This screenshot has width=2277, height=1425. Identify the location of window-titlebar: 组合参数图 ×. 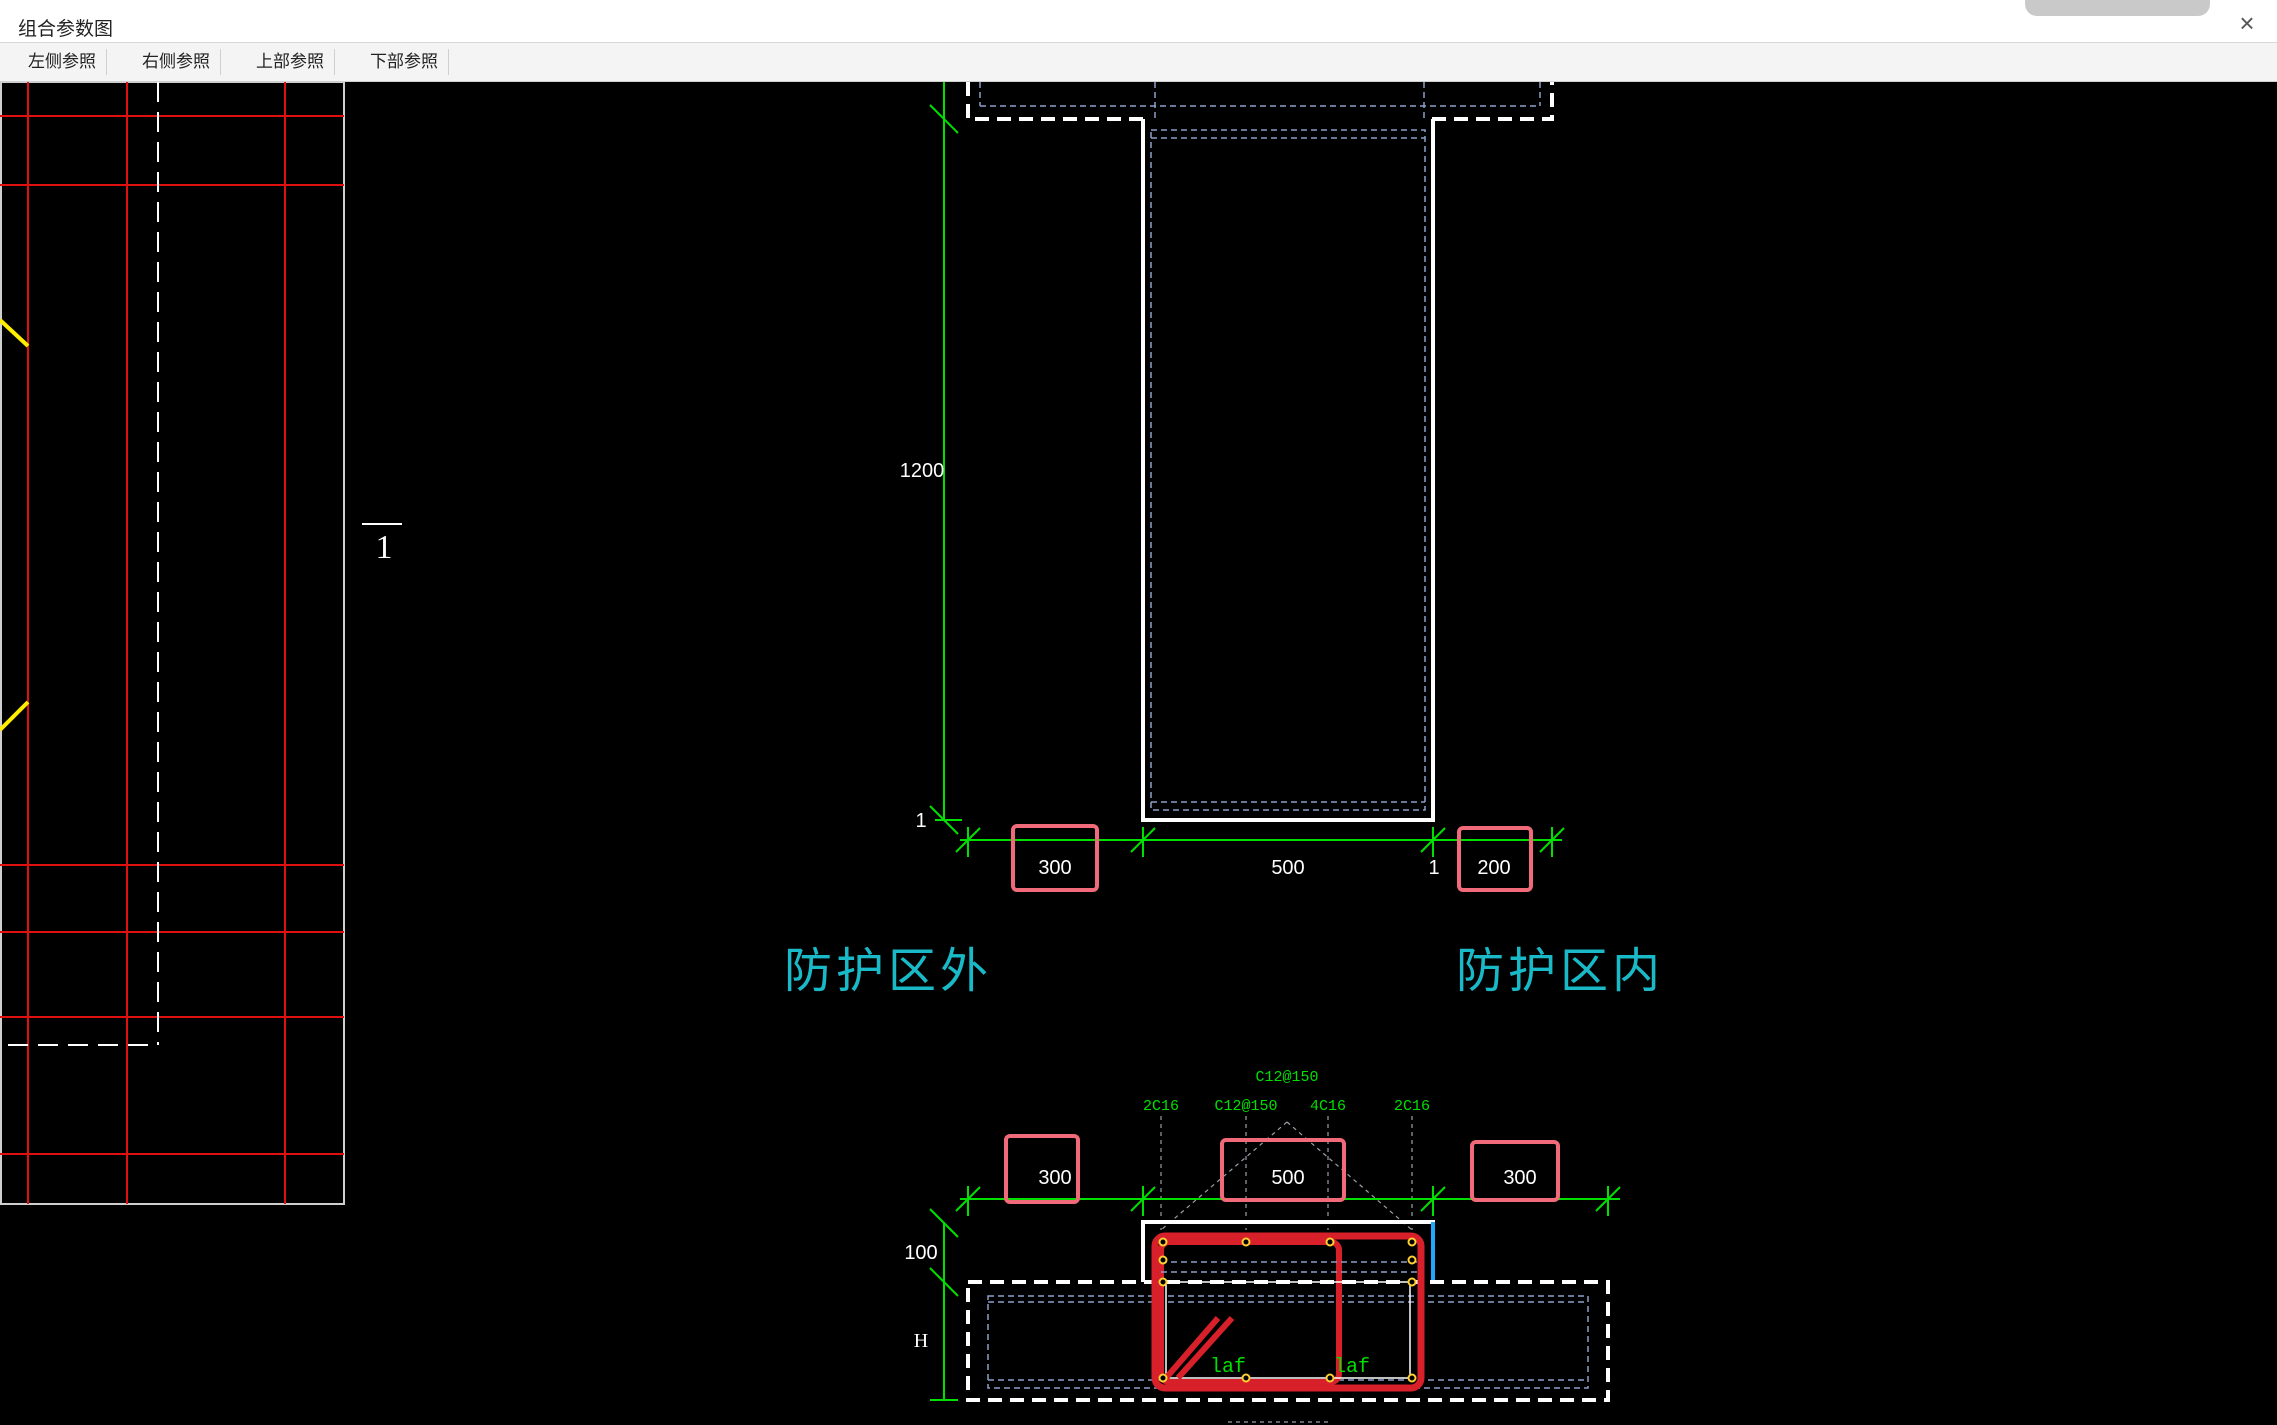
(1138, 21).